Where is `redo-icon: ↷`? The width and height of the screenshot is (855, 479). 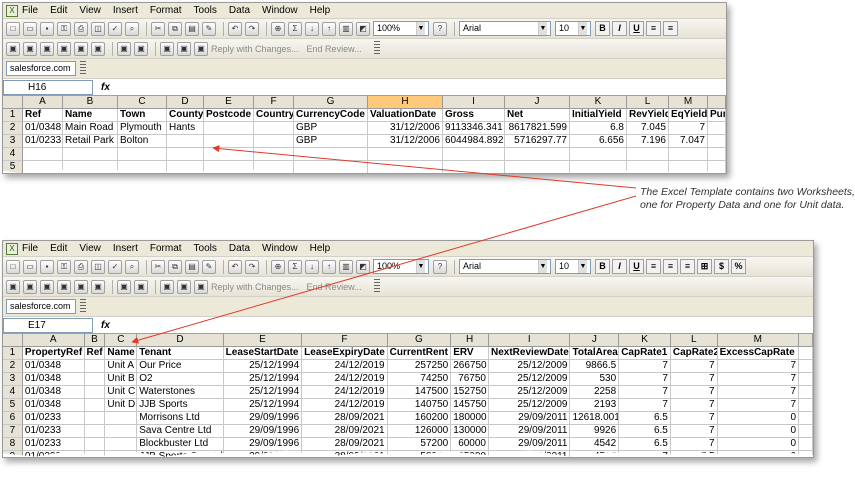
redo-icon: ↷ is located at coordinates (252, 28).